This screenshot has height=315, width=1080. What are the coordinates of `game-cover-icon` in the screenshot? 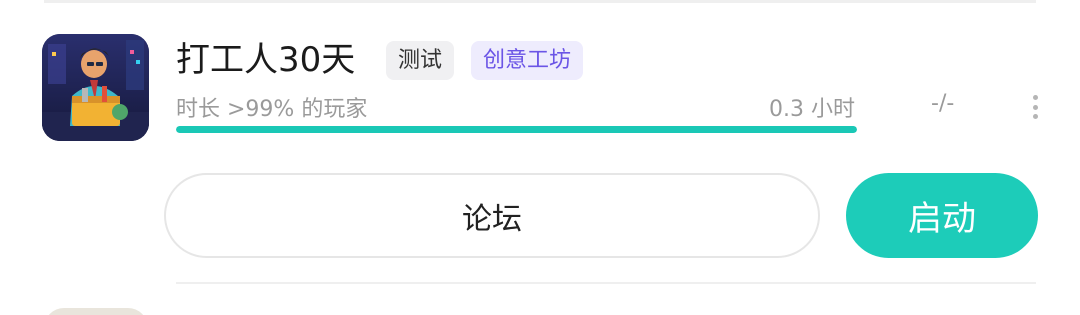 It's located at (95, 87).